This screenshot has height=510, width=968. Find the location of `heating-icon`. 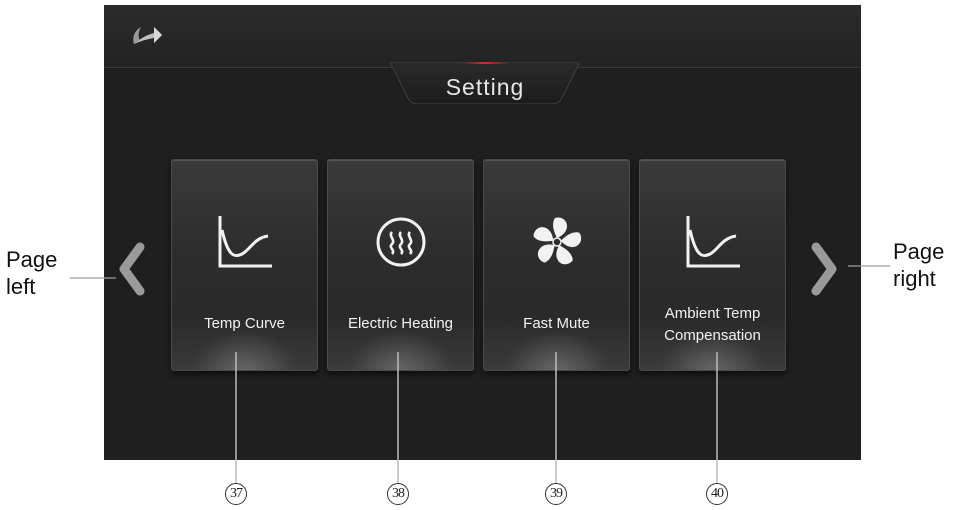

heating-icon is located at coordinates (401, 242).